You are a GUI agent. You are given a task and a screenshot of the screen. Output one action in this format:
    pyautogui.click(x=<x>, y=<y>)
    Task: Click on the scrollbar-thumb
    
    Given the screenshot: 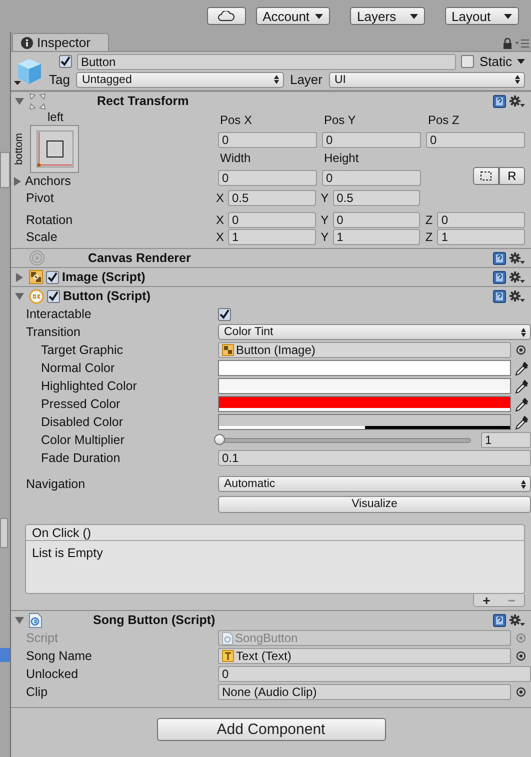 What is the action you would take?
    pyautogui.click(x=4, y=533)
    